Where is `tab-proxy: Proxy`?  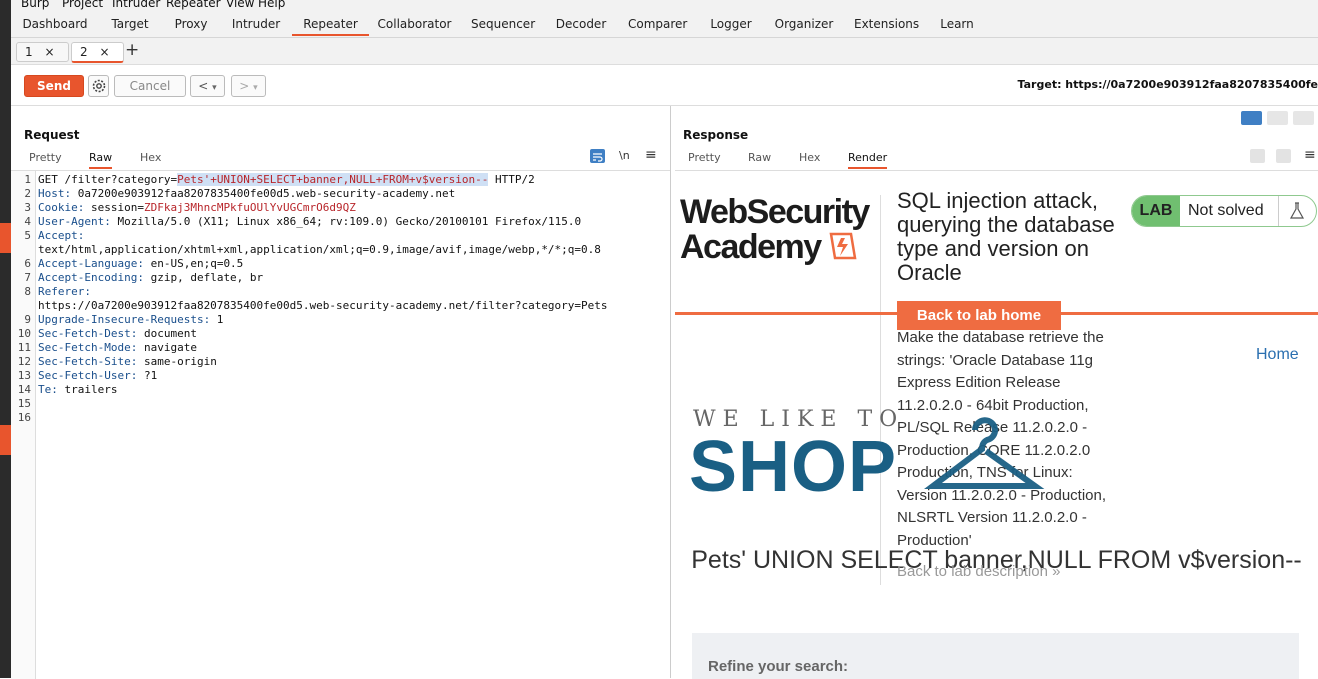 tab-proxy: Proxy is located at coordinates (191, 23).